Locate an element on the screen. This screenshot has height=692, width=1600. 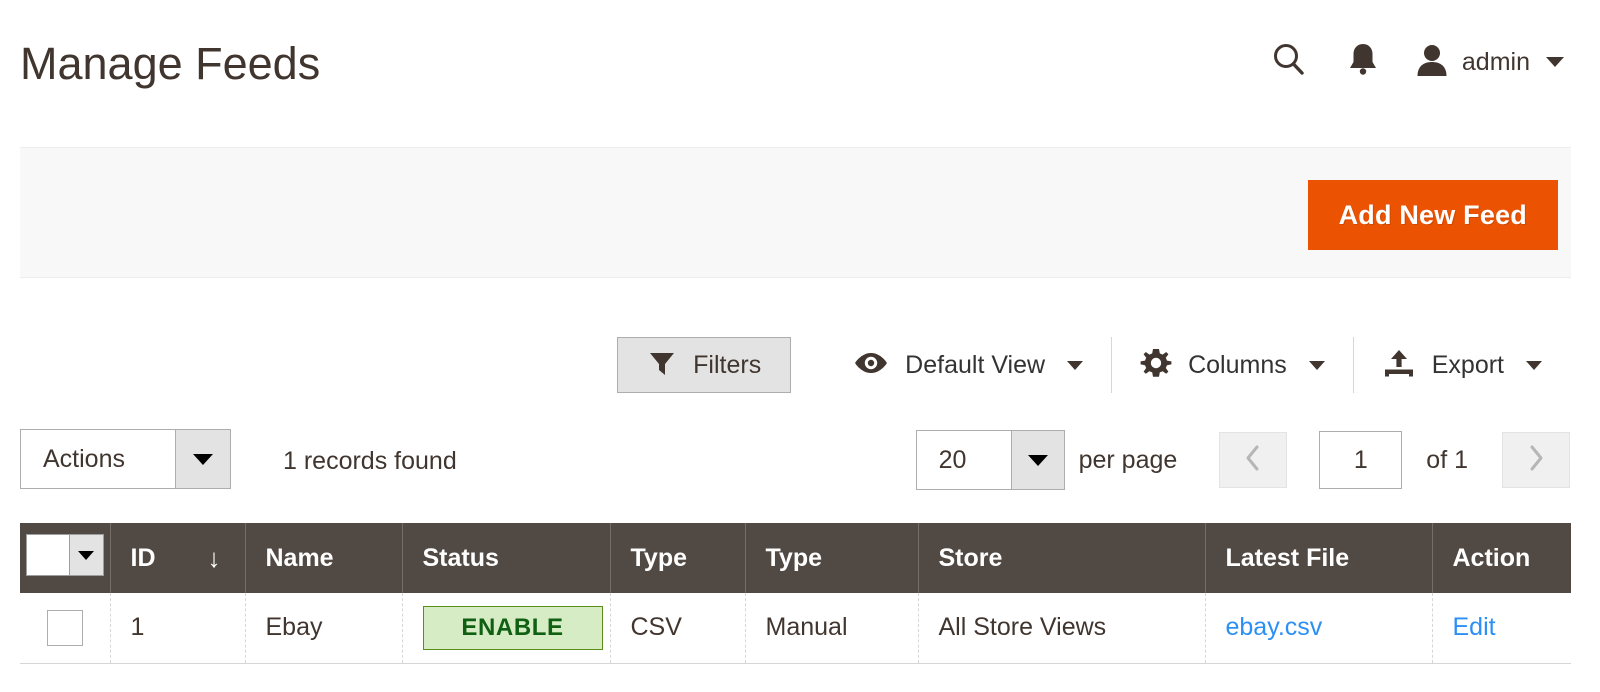
select-all-header is located at coordinates (65, 558).